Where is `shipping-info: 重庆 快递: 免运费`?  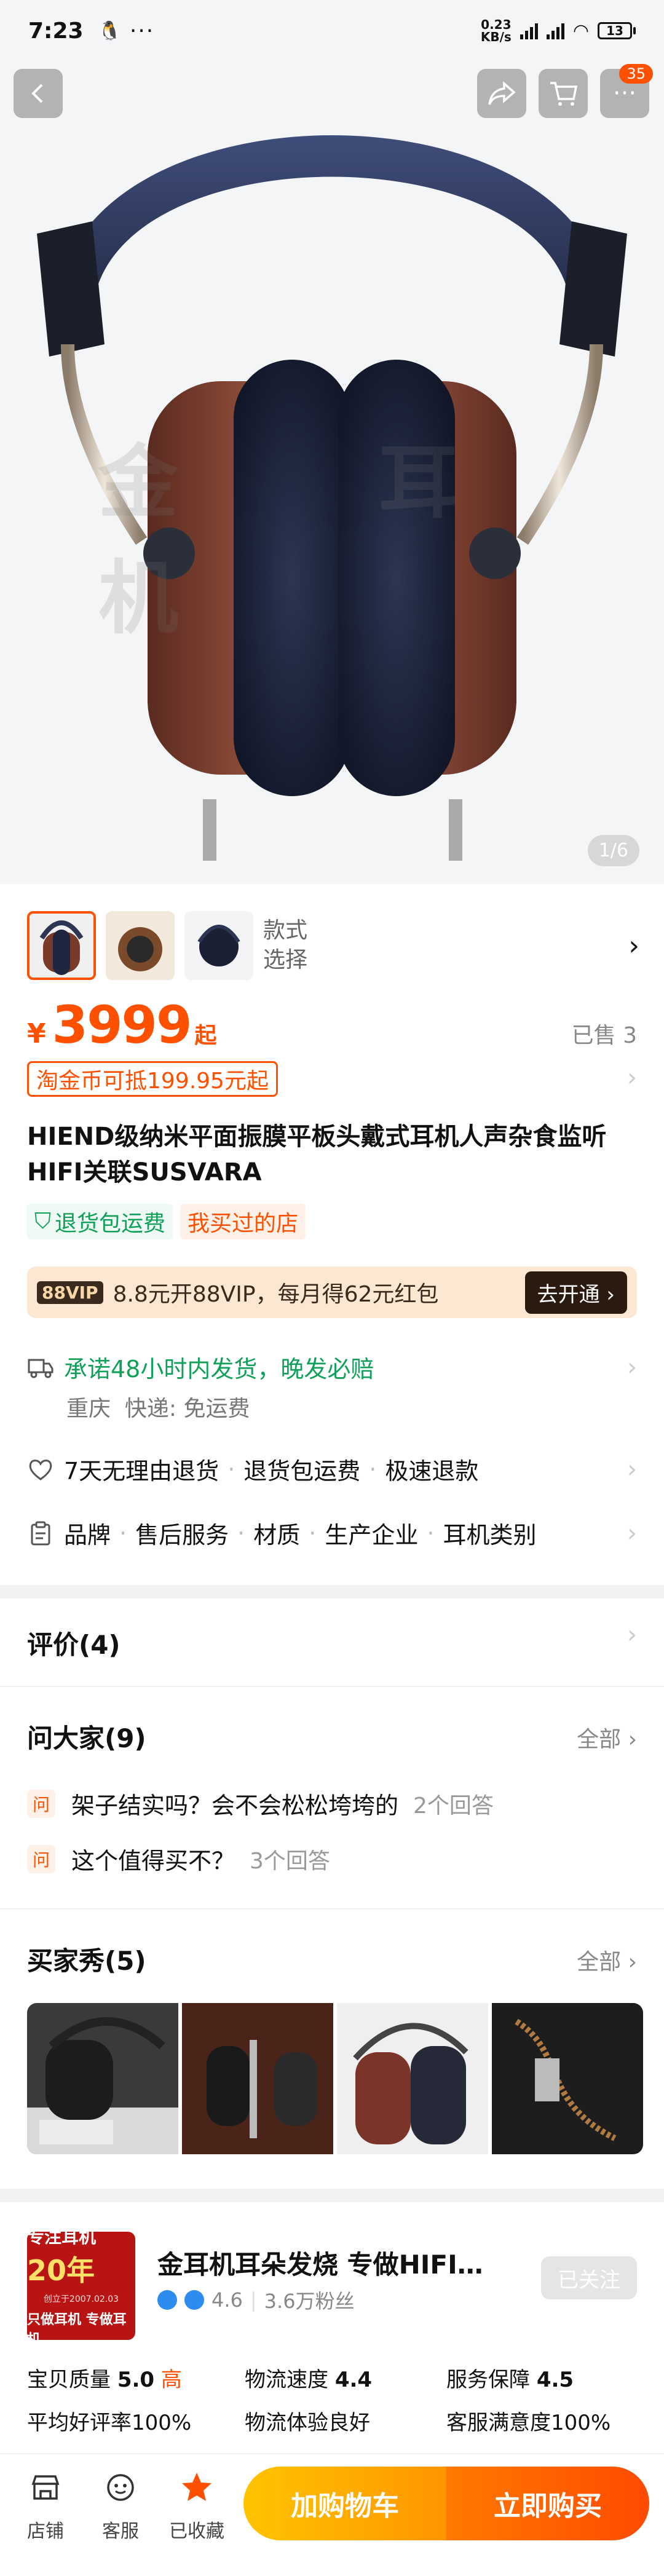 shipping-info: 重庆 快递: 免运费 is located at coordinates (158, 1409).